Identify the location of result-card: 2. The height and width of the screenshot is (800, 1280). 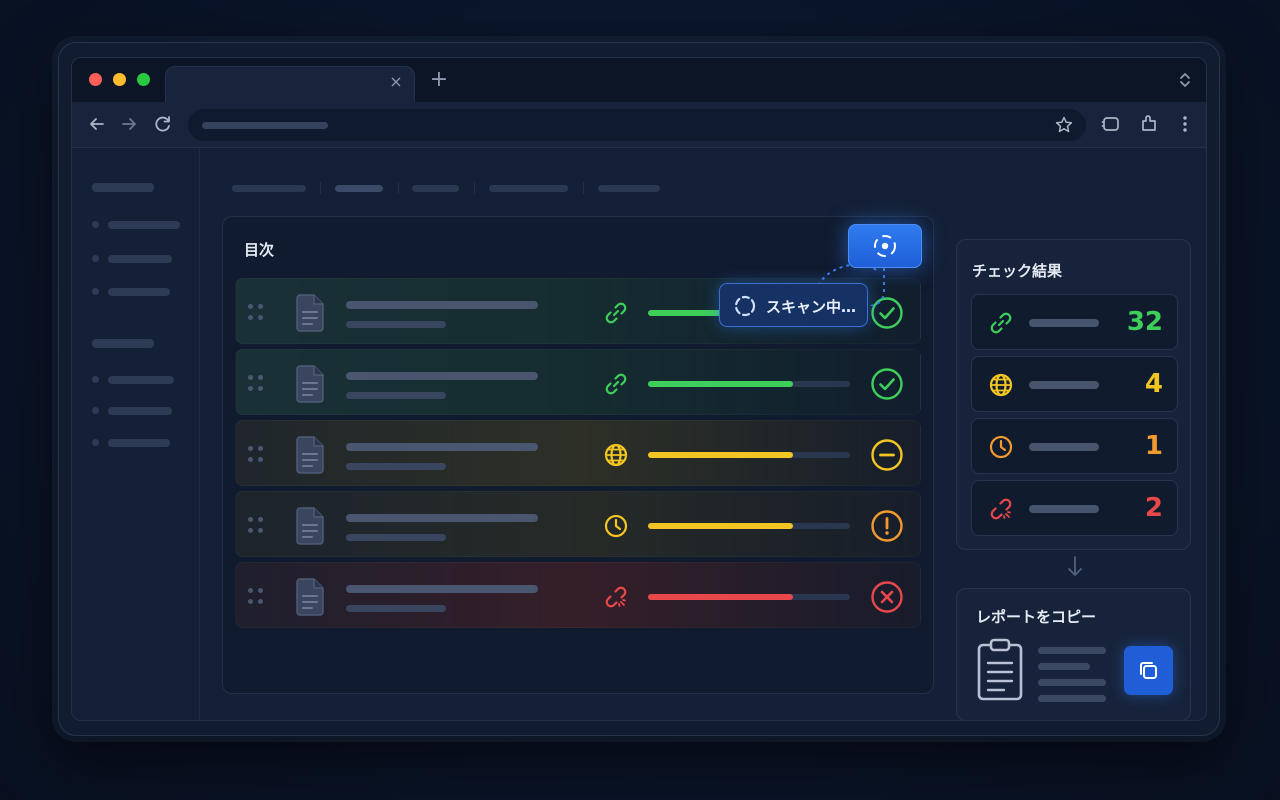
(1074, 508).